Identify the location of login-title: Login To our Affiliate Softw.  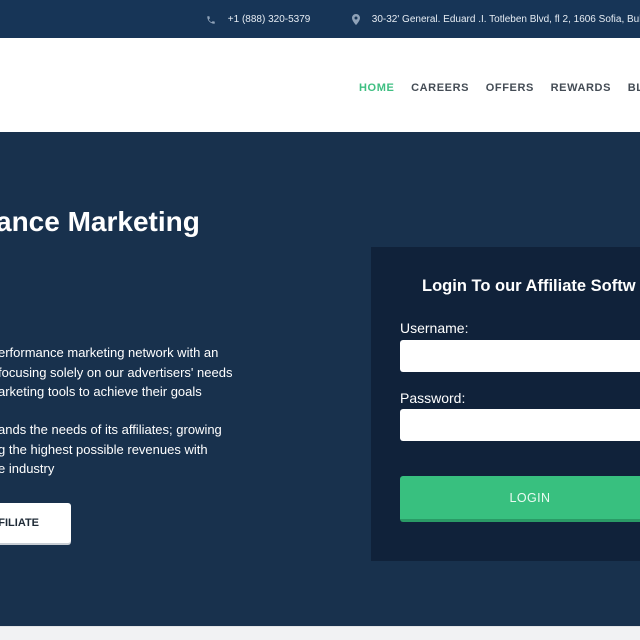
(529, 286).